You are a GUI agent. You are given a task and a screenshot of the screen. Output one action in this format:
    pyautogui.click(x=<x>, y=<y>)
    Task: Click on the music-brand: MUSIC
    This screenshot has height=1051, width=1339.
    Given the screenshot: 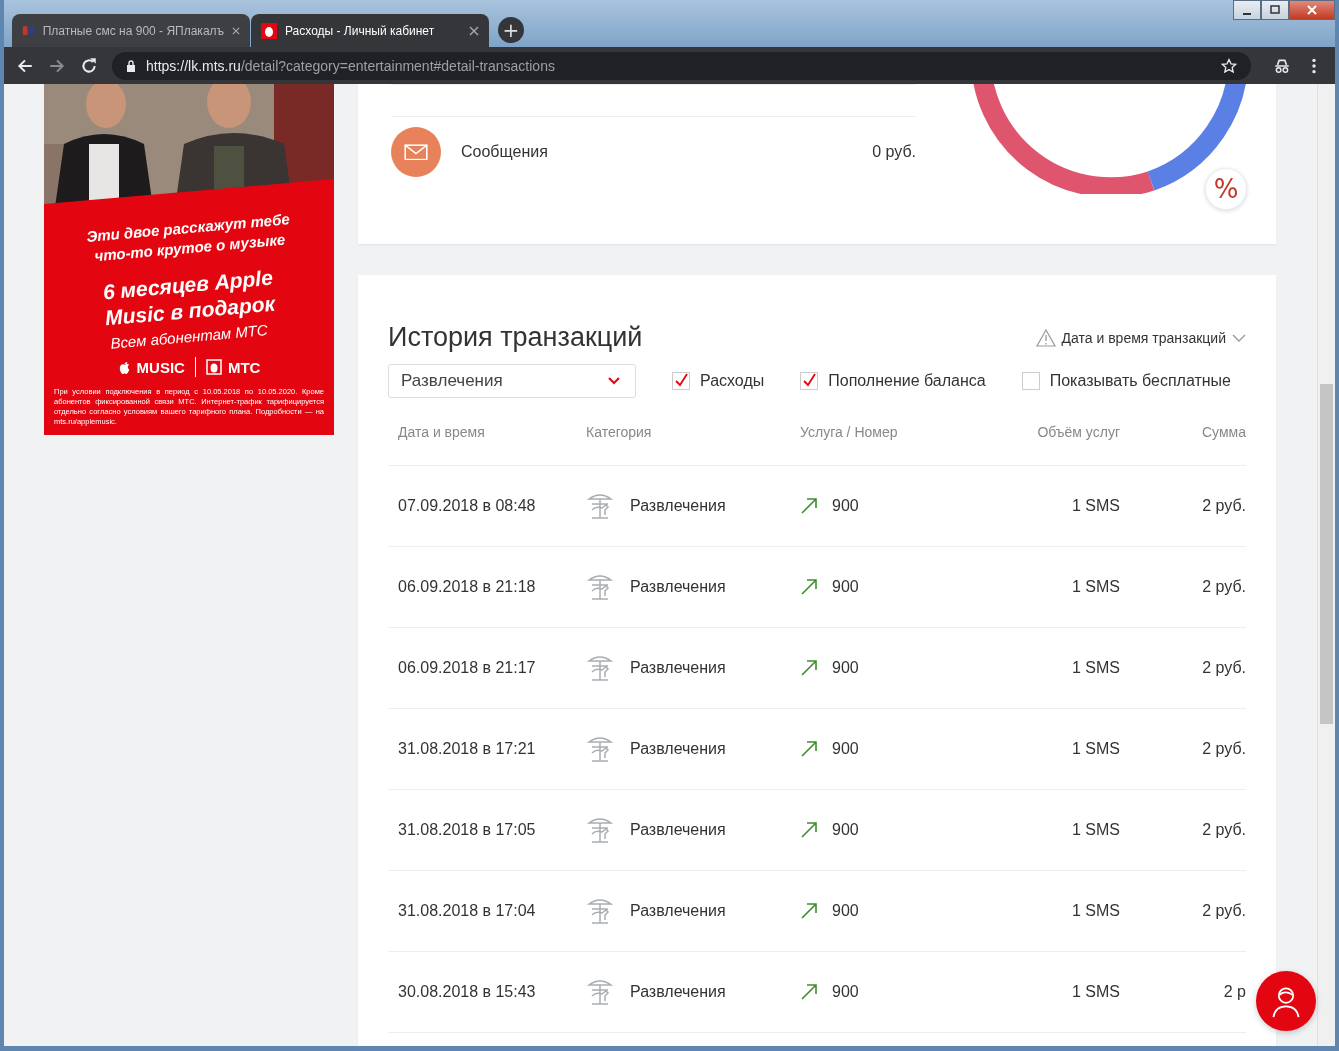 What is the action you would take?
    pyautogui.click(x=160, y=367)
    